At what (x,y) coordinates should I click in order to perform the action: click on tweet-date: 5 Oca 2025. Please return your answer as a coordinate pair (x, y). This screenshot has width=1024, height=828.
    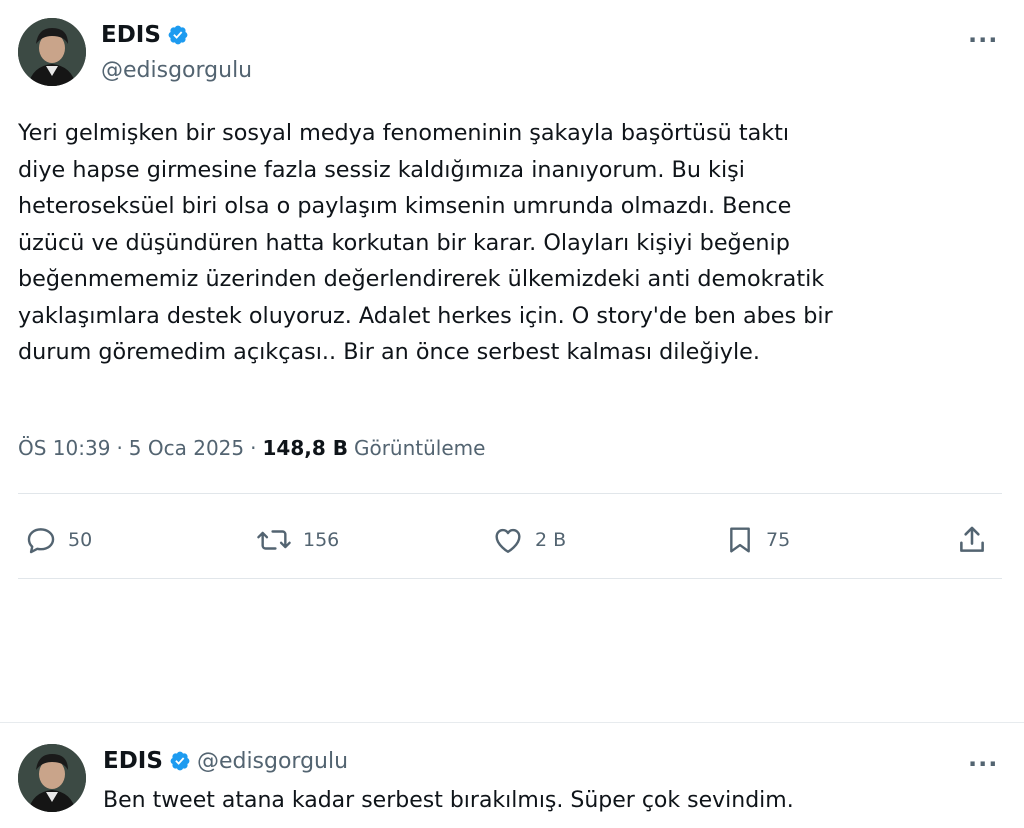
    Looking at the image, I should click on (186, 448).